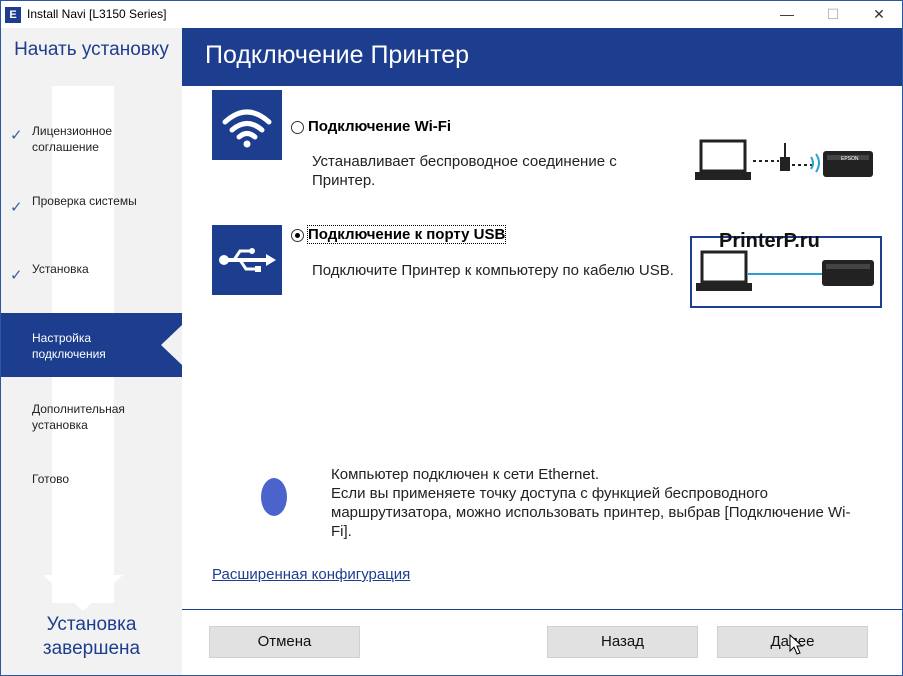 This screenshot has width=903, height=676. What do you see at coordinates (542, 609) in the screenshot?
I see `footer-divider` at bounding box center [542, 609].